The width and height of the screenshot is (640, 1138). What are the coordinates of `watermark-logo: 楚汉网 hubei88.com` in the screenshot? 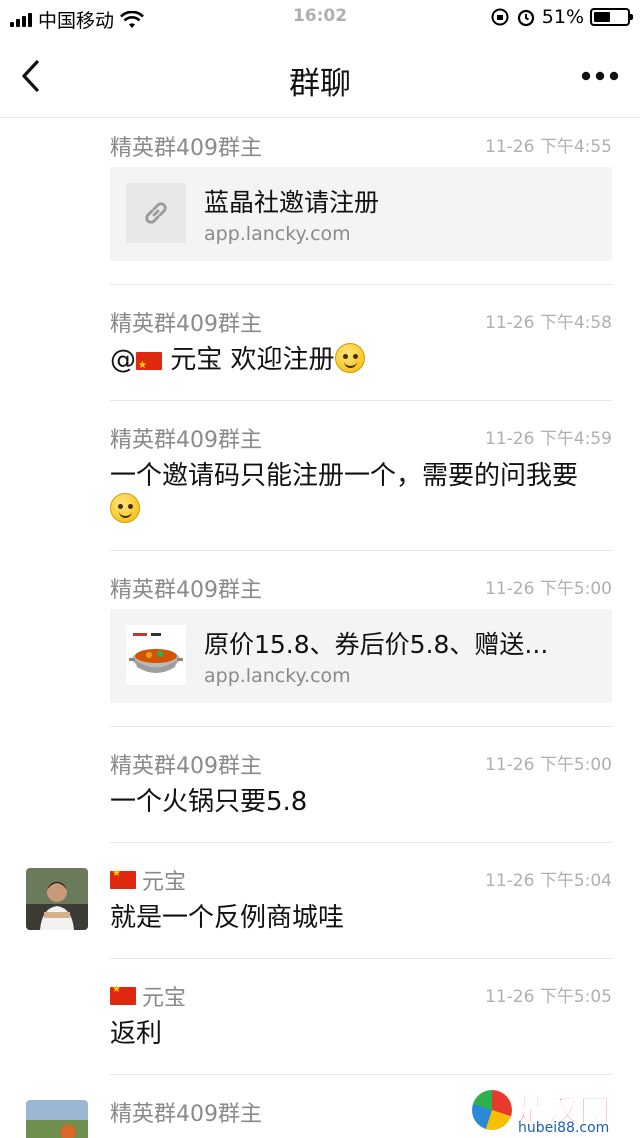 It's located at (552, 1112).